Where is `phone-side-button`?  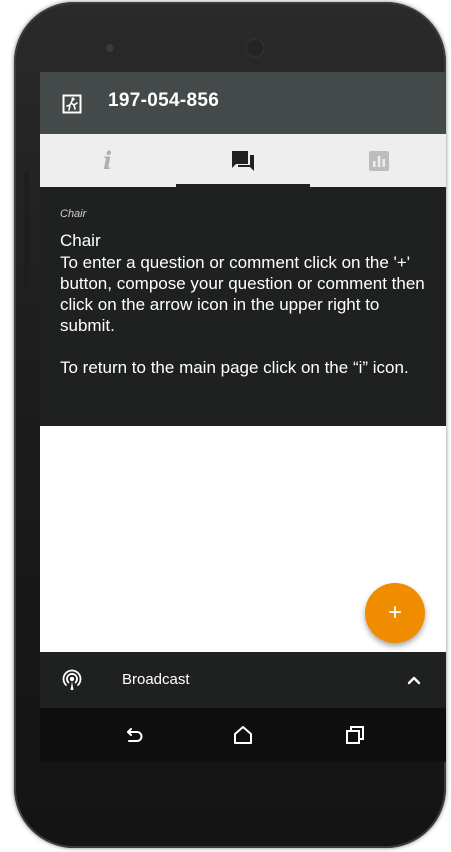
phone-side-button is located at coordinates (27, 232).